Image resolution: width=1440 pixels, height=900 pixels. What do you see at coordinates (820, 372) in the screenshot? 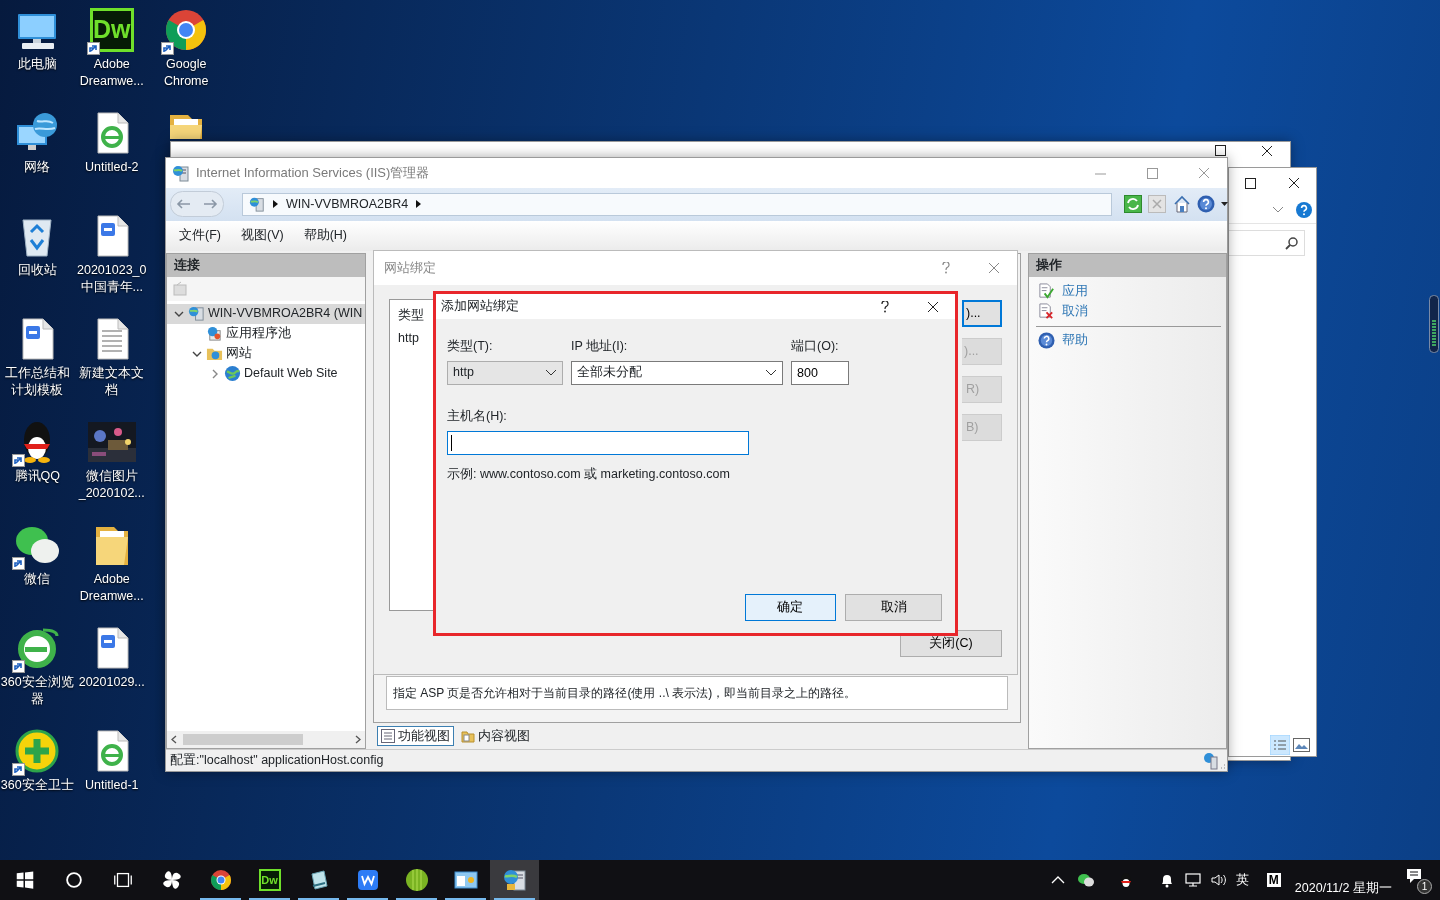
I see `port-field: 800` at bounding box center [820, 372].